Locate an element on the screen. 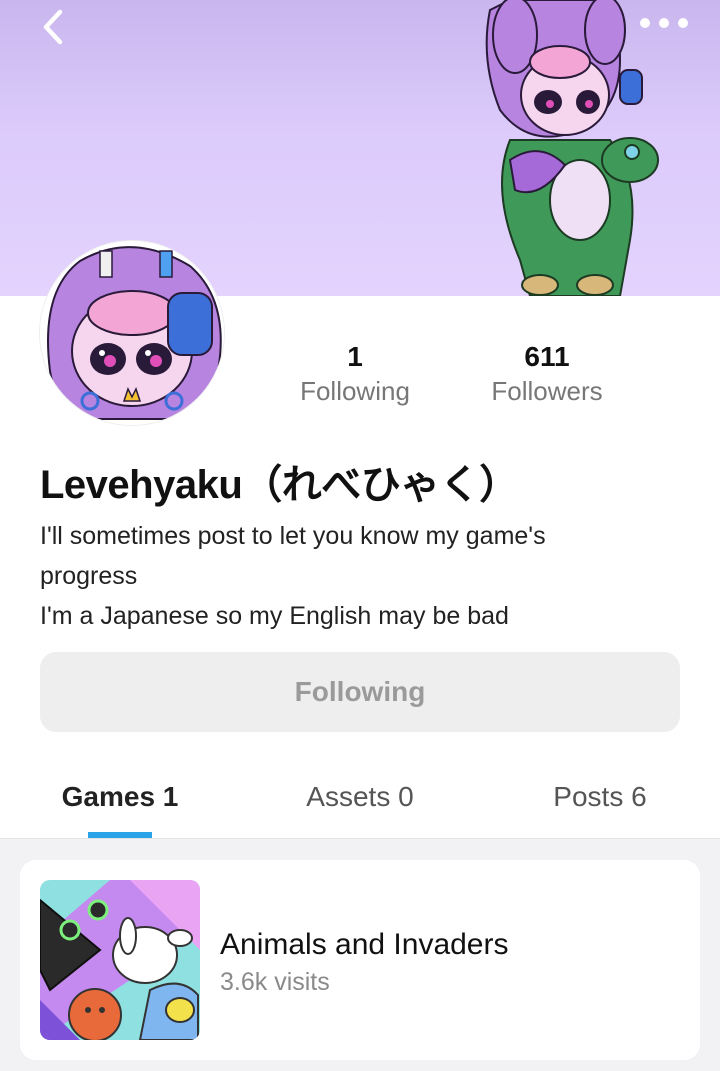  bio-line: progress is located at coordinates (89, 576).